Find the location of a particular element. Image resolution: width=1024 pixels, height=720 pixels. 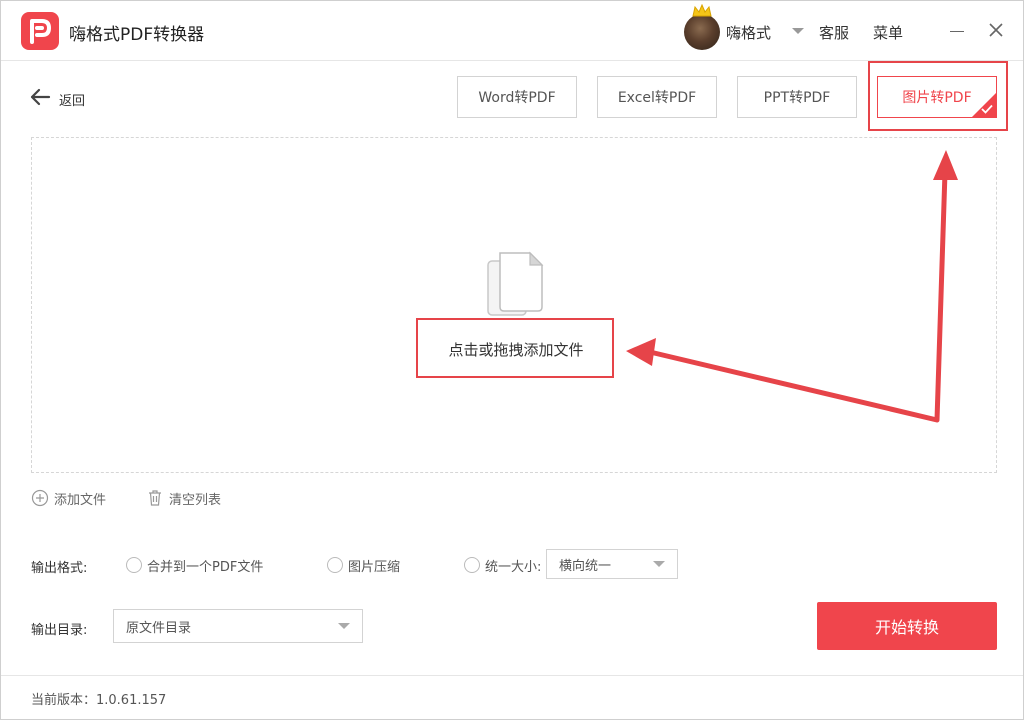

app-logo-icon is located at coordinates (40, 31).